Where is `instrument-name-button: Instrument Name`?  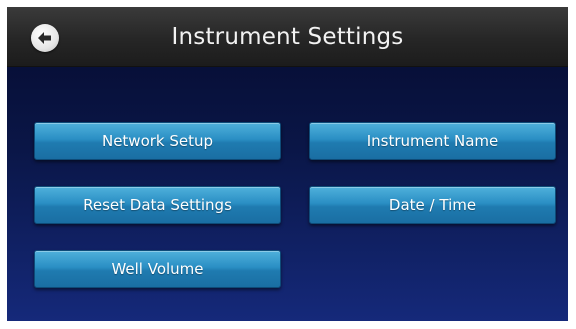 instrument-name-button: Instrument Name is located at coordinates (432, 141).